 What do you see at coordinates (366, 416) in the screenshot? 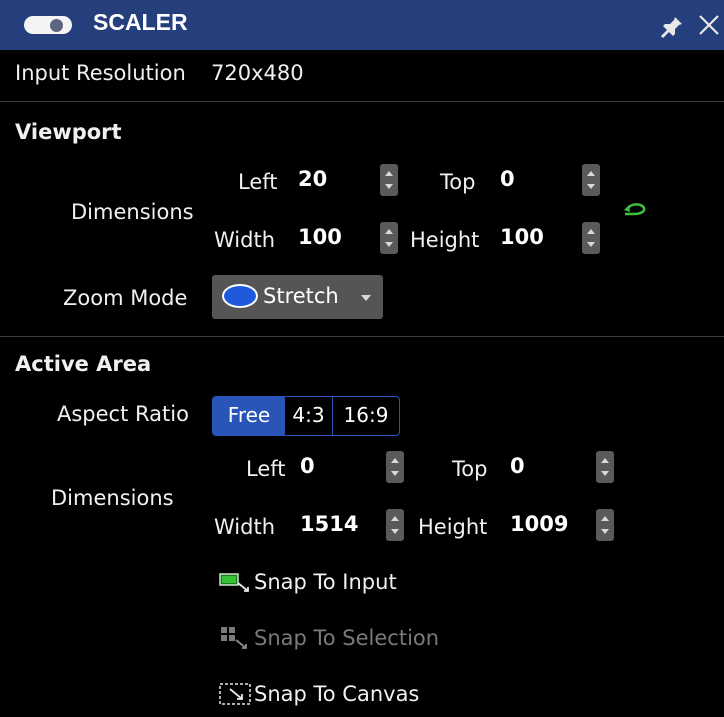
I see `aspect-option-16-9: 16:9` at bounding box center [366, 416].